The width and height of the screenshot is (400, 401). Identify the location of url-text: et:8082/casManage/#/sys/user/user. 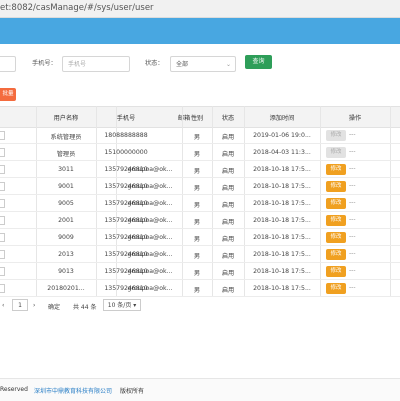
(77, 8).